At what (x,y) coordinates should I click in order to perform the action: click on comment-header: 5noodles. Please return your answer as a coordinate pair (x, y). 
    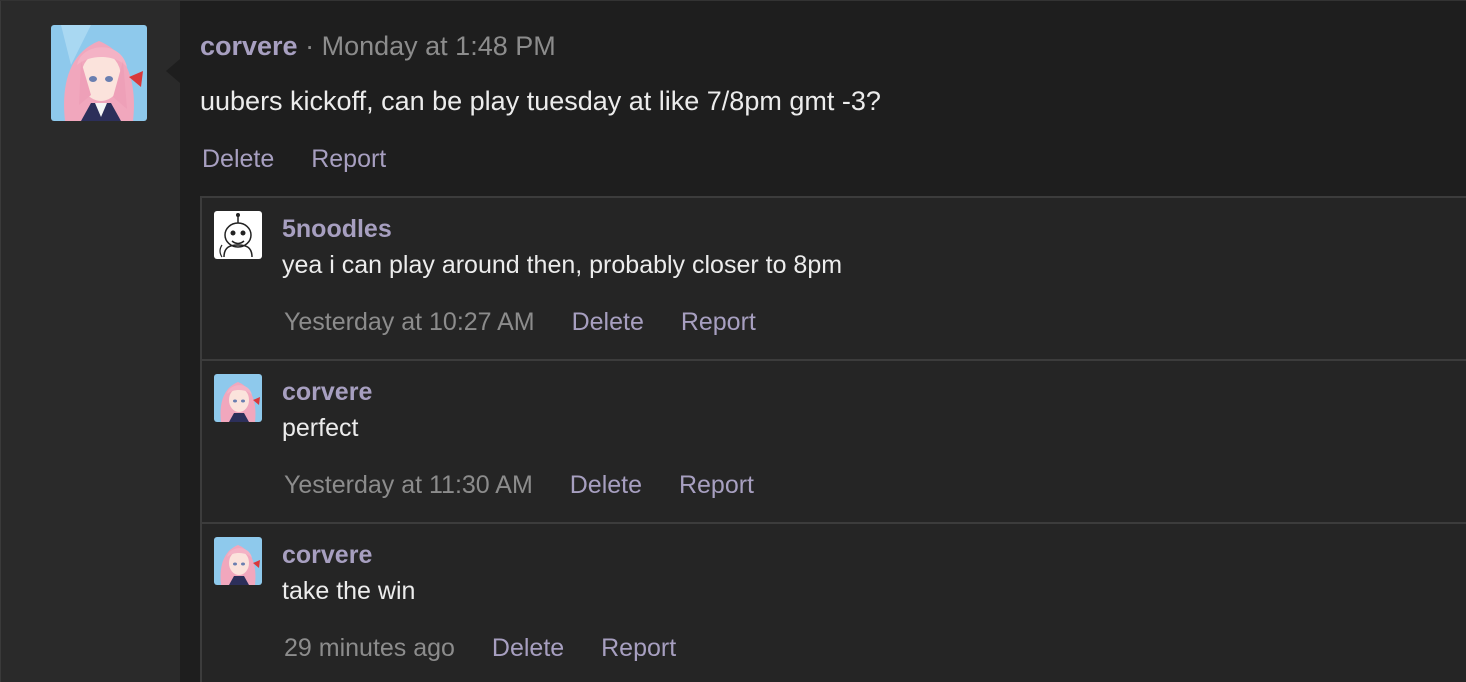
    Looking at the image, I should click on (337, 229).